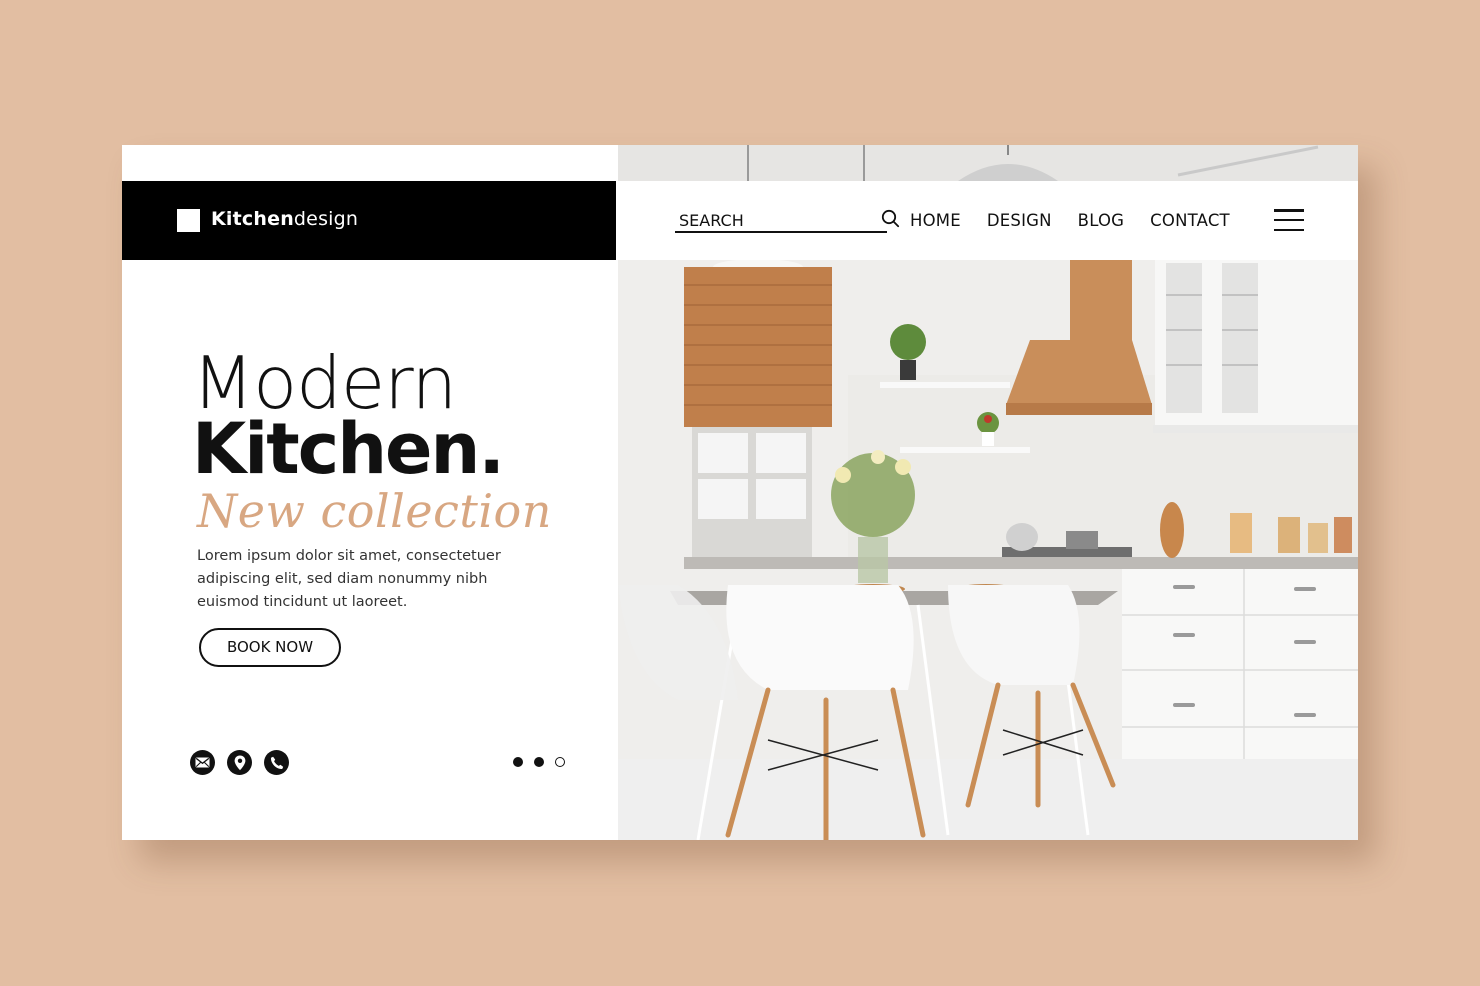  What do you see at coordinates (935, 220) in the screenshot?
I see `nav-link-home: HOME` at bounding box center [935, 220].